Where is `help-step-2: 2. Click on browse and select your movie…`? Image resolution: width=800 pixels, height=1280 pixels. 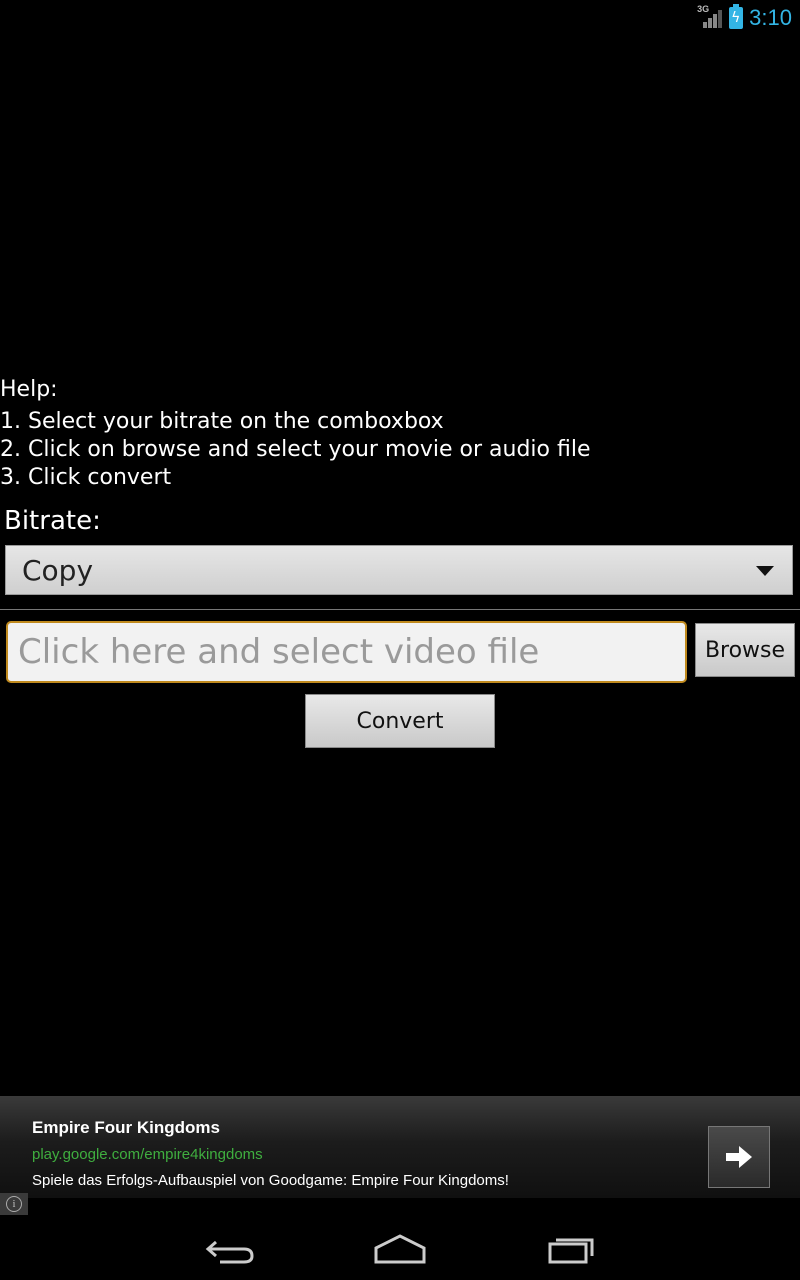
help-step-2: 2. Click on browse and select your movie… is located at coordinates (295, 449).